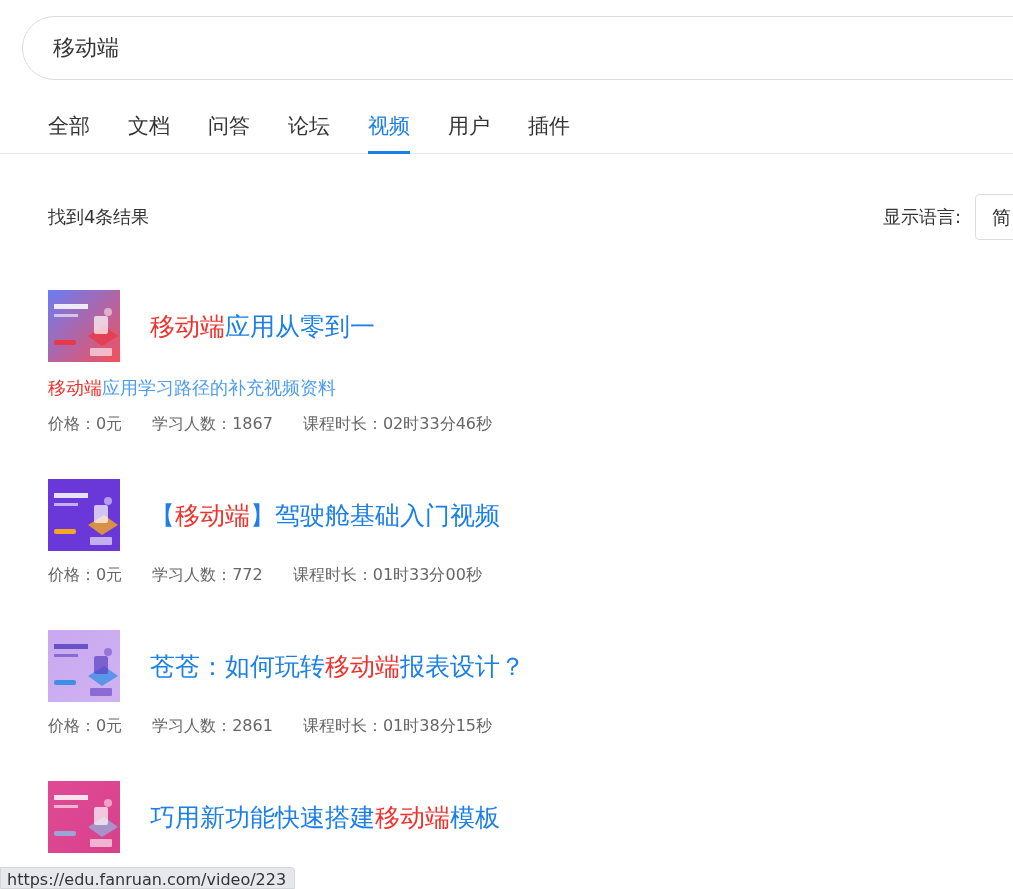 The height and width of the screenshot is (889, 1013). I want to click on result-title: 移动端应用从零到一, so click(262, 326).